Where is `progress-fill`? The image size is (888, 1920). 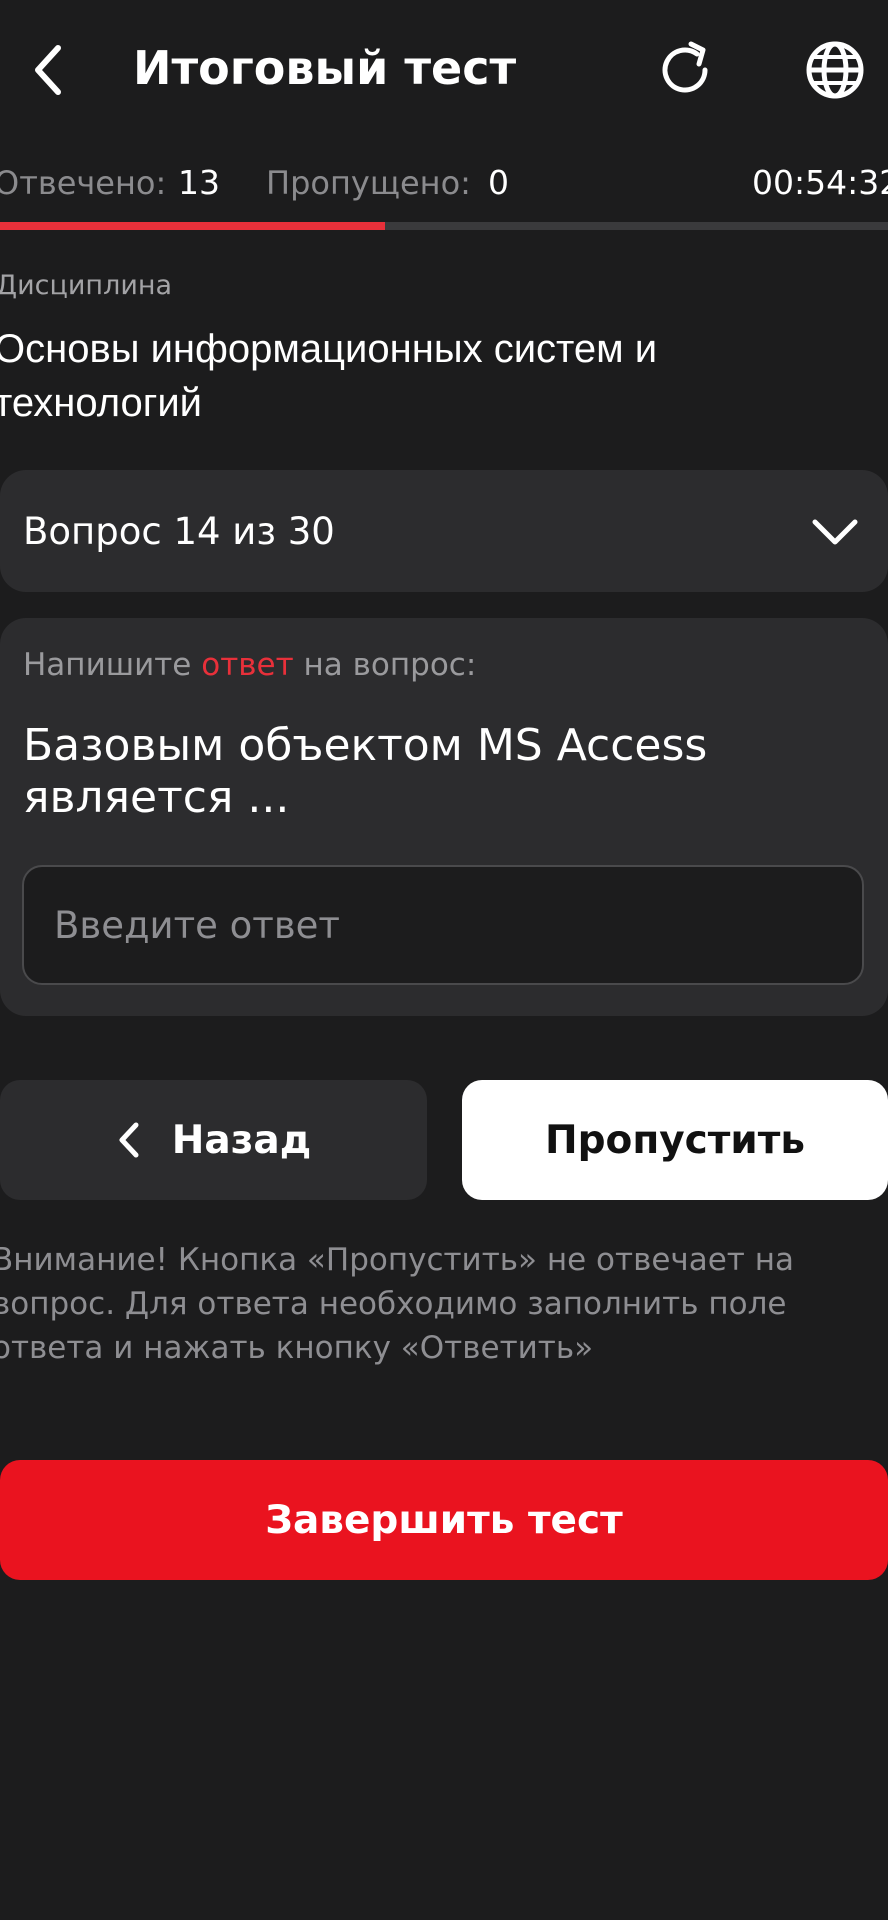 progress-fill is located at coordinates (192, 226).